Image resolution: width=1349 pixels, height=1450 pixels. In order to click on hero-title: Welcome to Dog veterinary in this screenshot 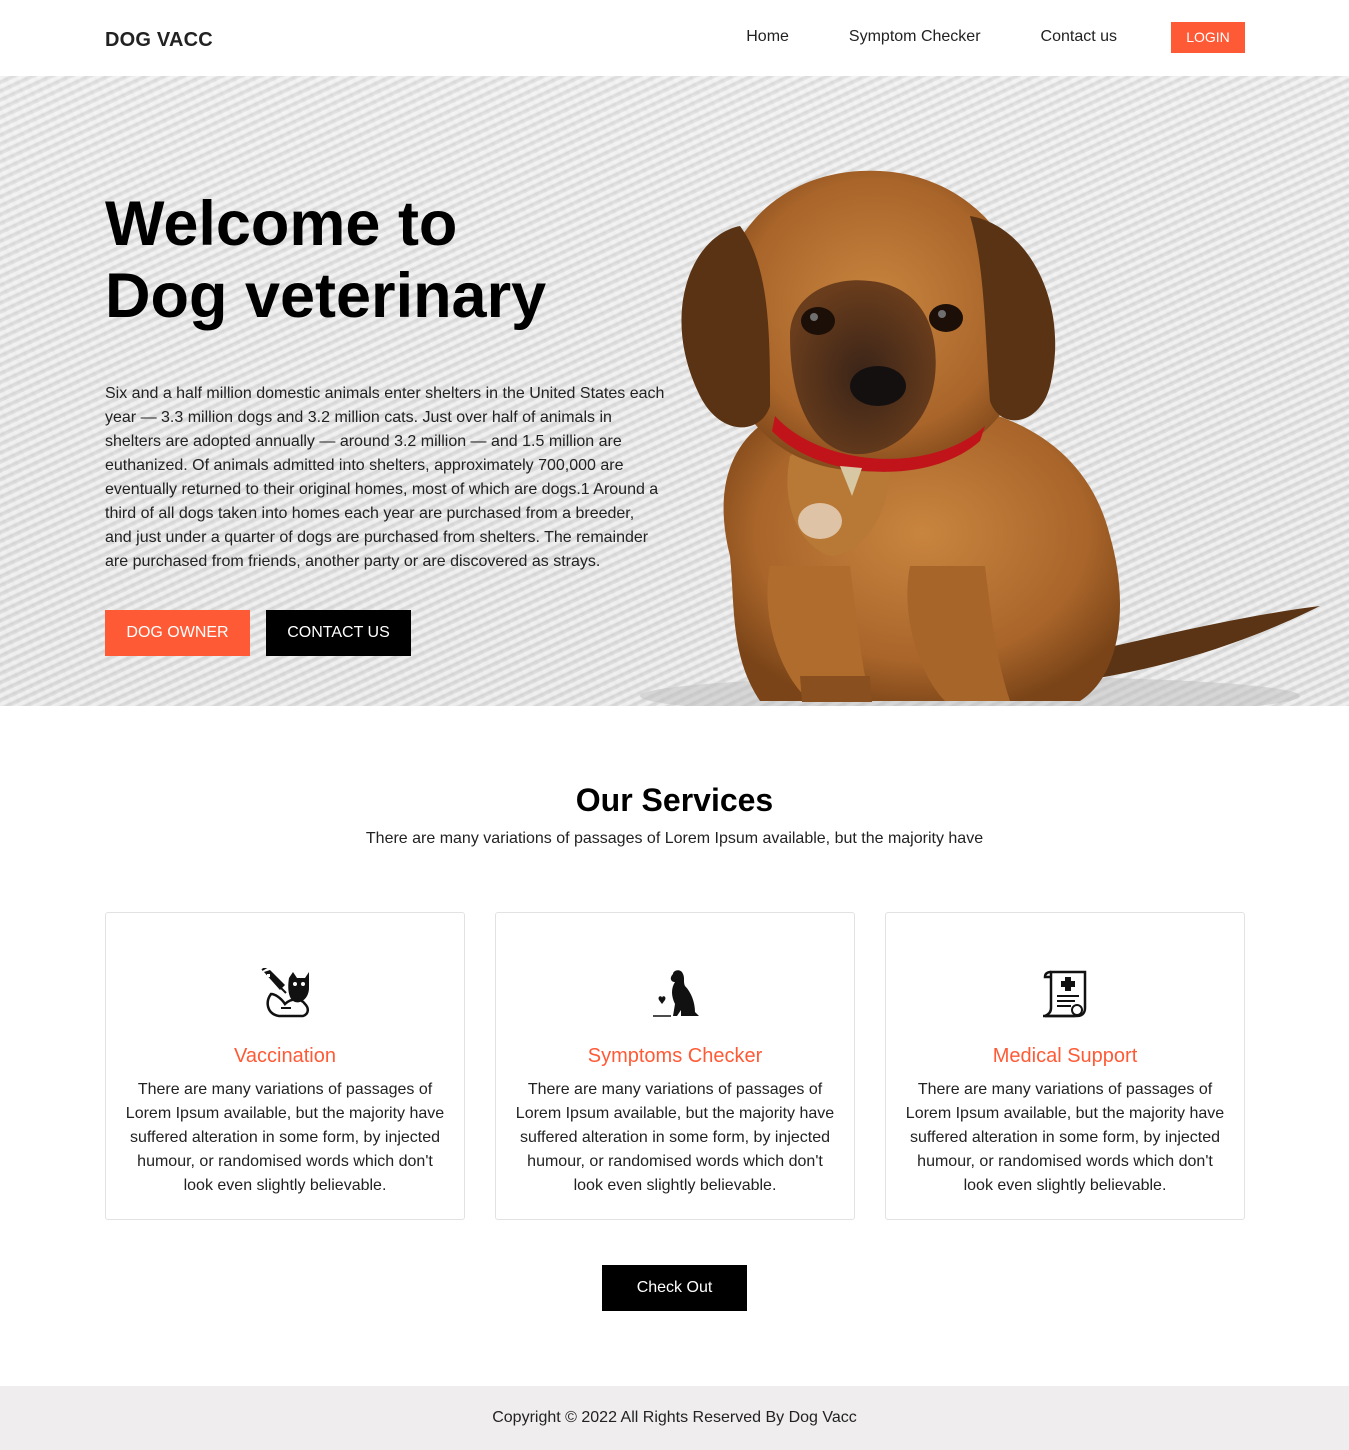, I will do `click(385, 260)`.